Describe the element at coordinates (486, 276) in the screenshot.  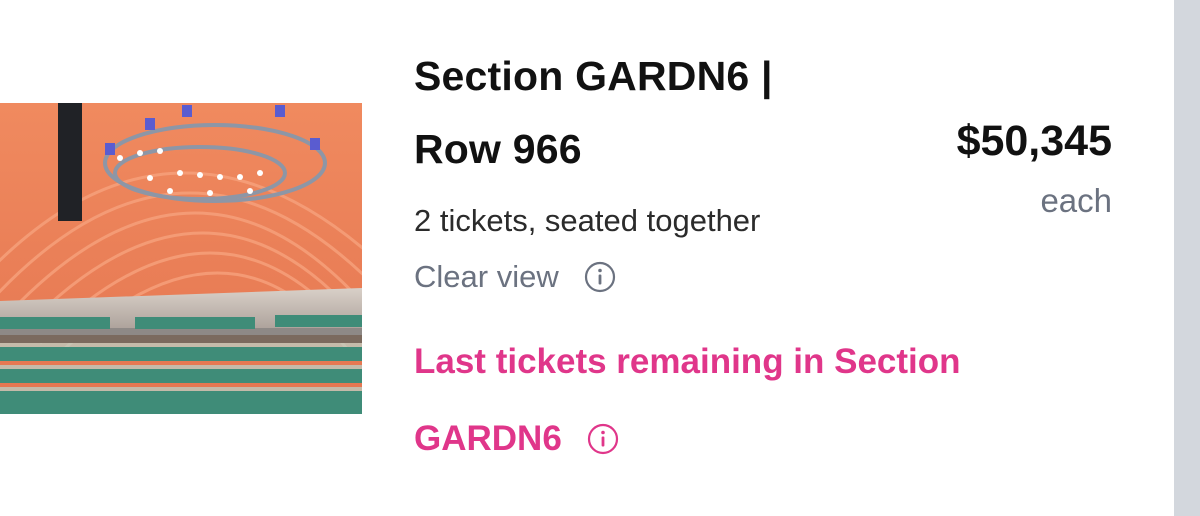
I see `view-quality-label: Clear view` at that location.